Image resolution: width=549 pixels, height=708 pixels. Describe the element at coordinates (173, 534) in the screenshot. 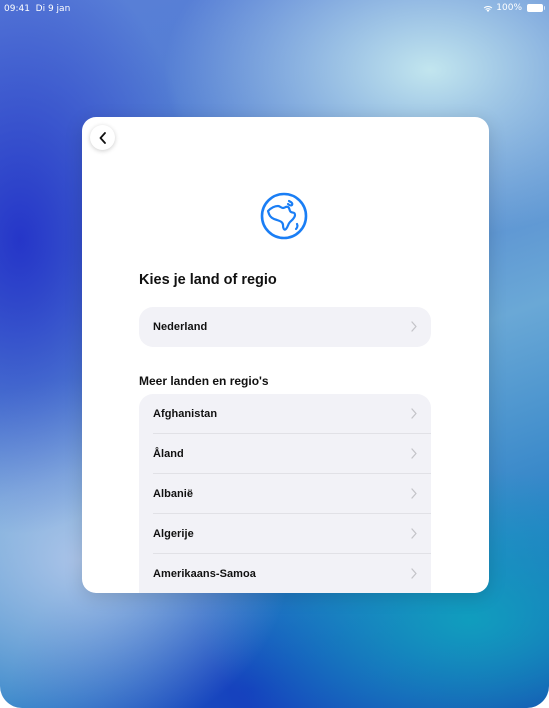

I see `region-label: Algerije` at that location.